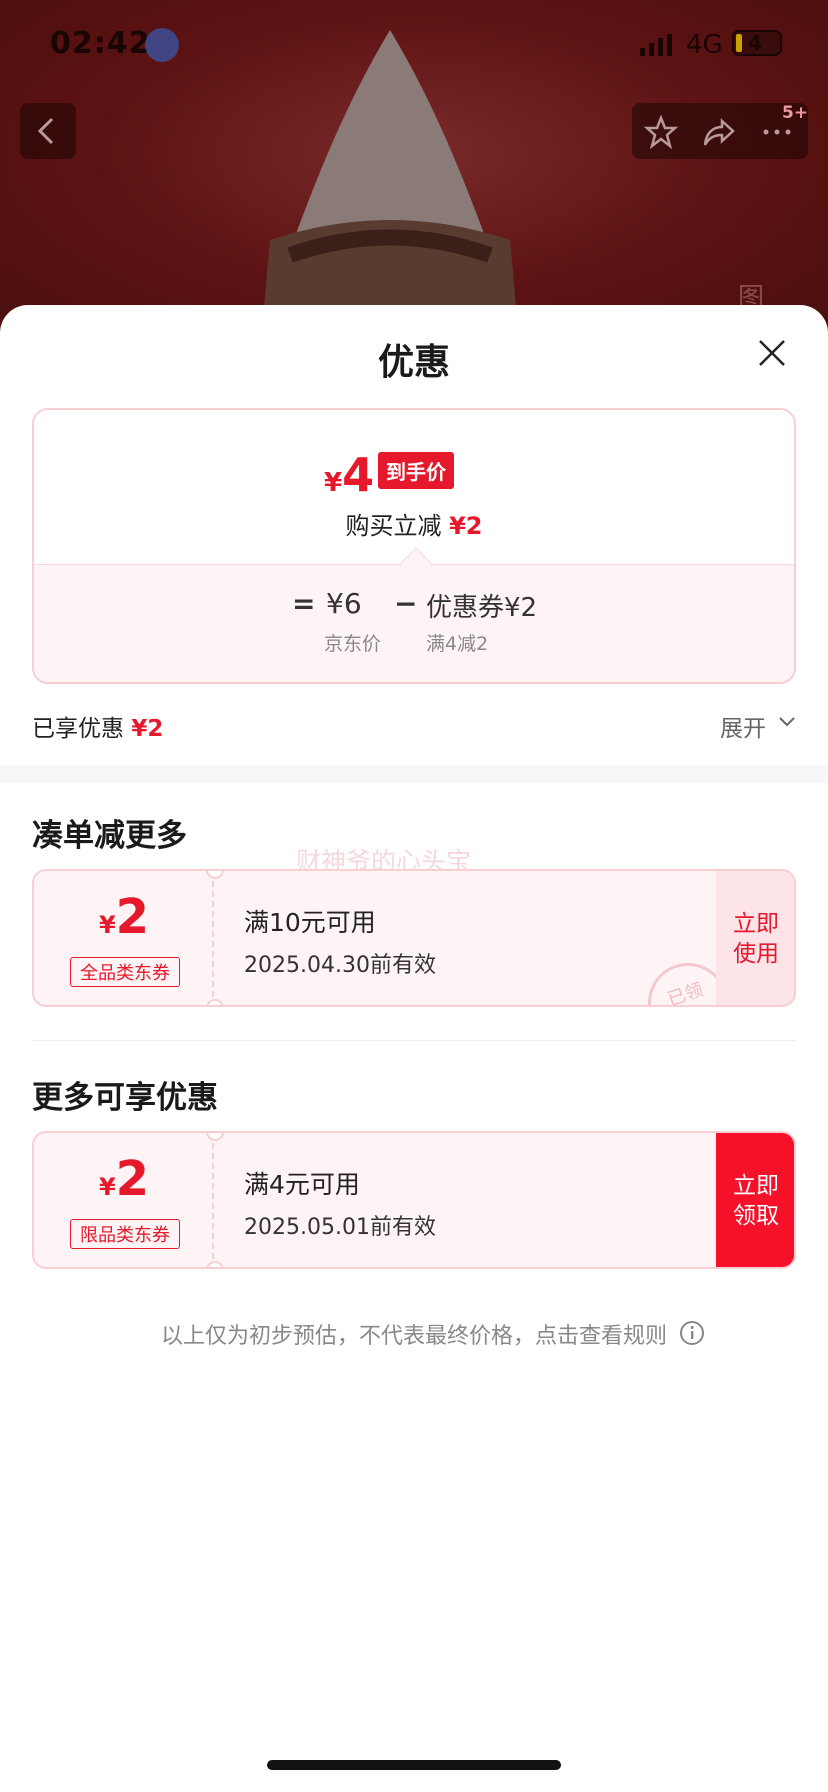 This screenshot has width=828, height=1792. I want to click on jd-price: ¥6, so click(344, 603).